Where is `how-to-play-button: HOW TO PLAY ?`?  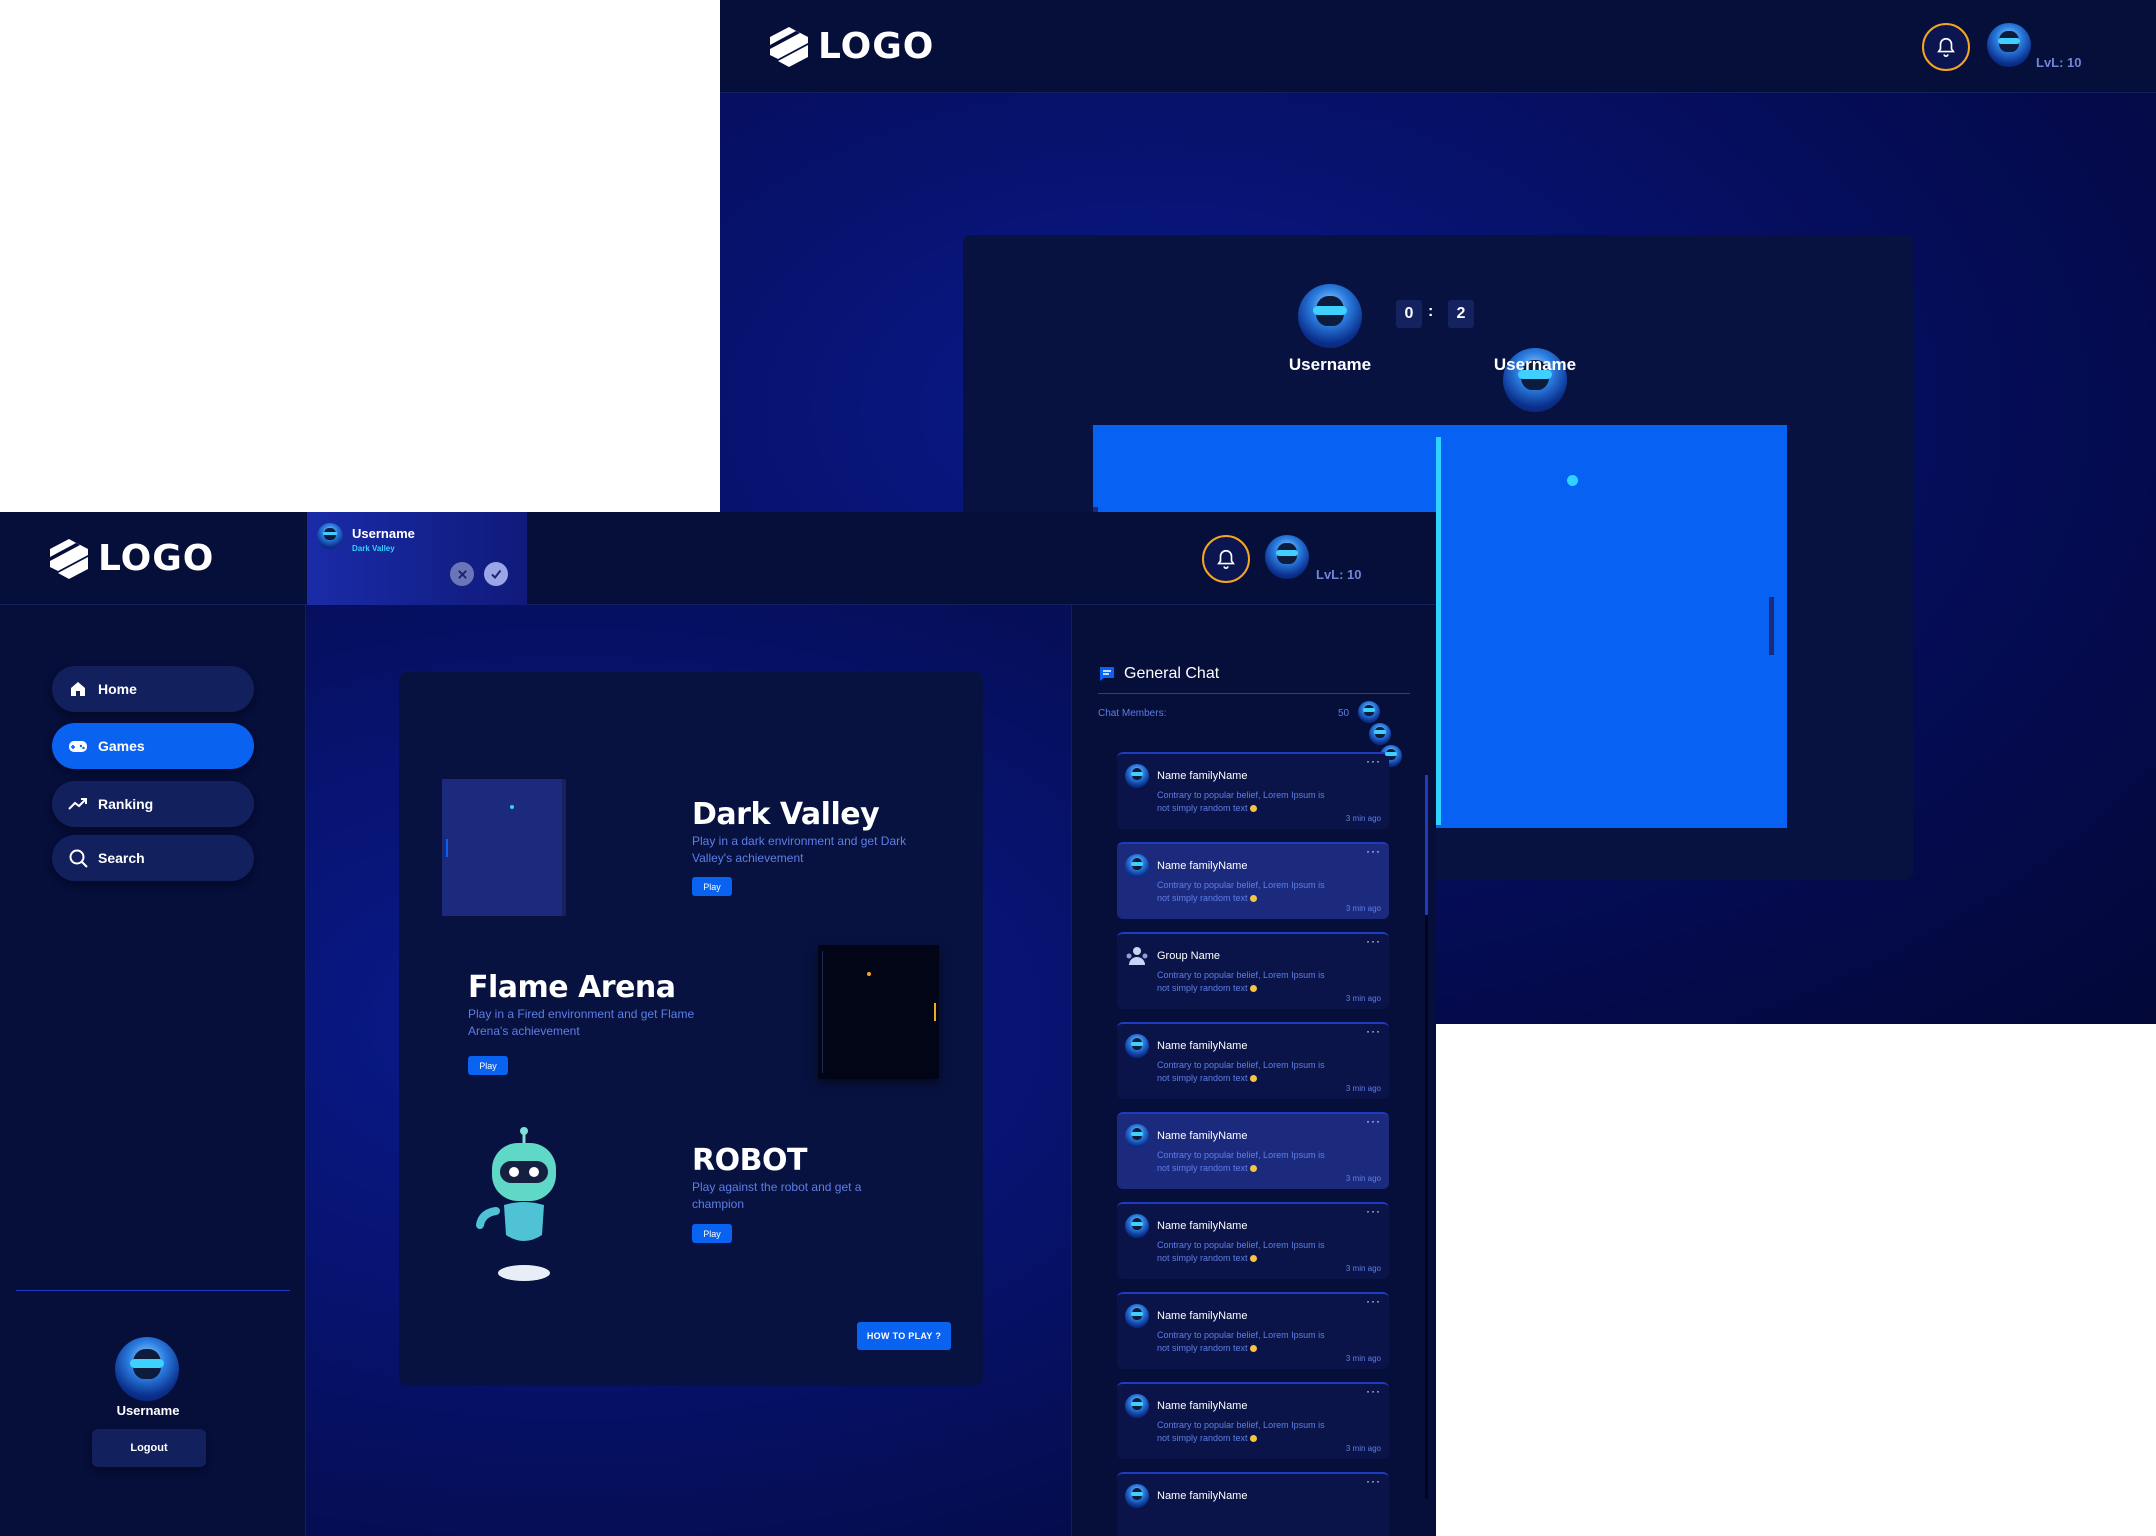 how-to-play-button: HOW TO PLAY ? is located at coordinates (904, 1336).